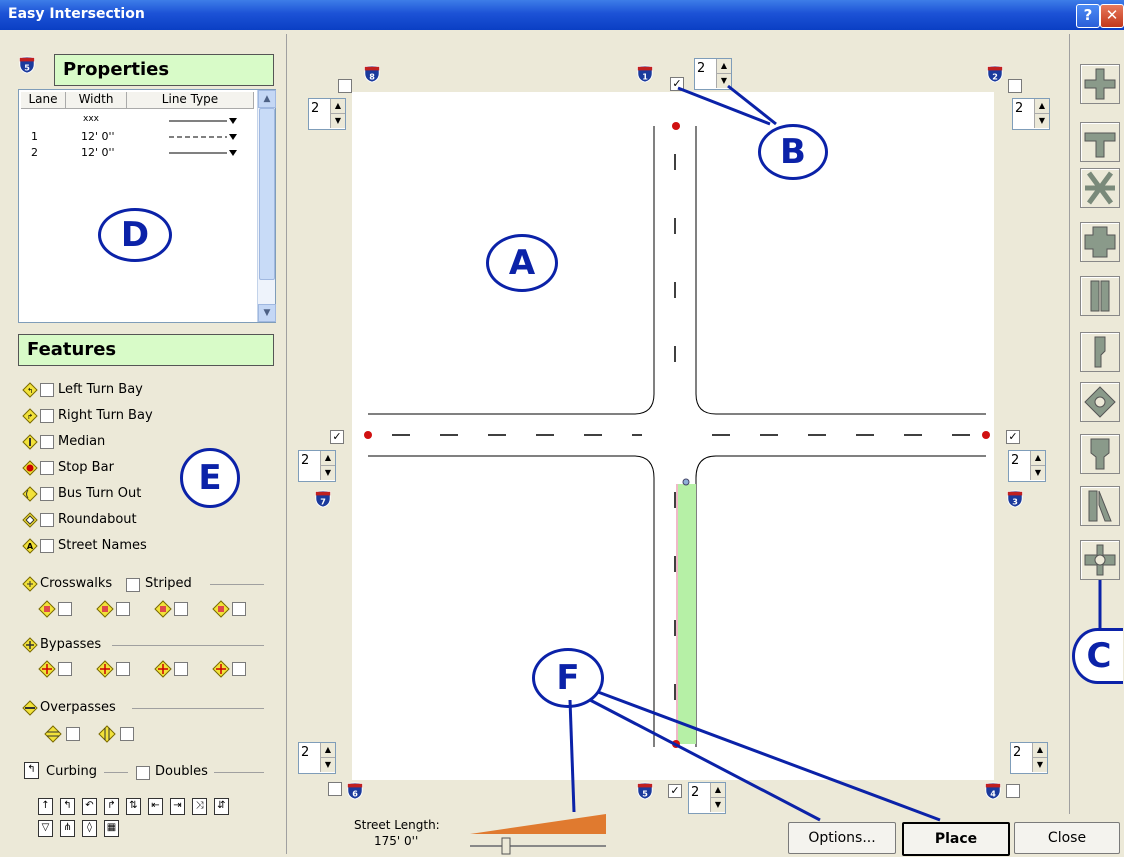 The width and height of the screenshot is (1124, 857). What do you see at coordinates (1031, 114) in the screenshot?
I see `leg-2-lanes-spinner: 2 ▲ ▼` at bounding box center [1031, 114].